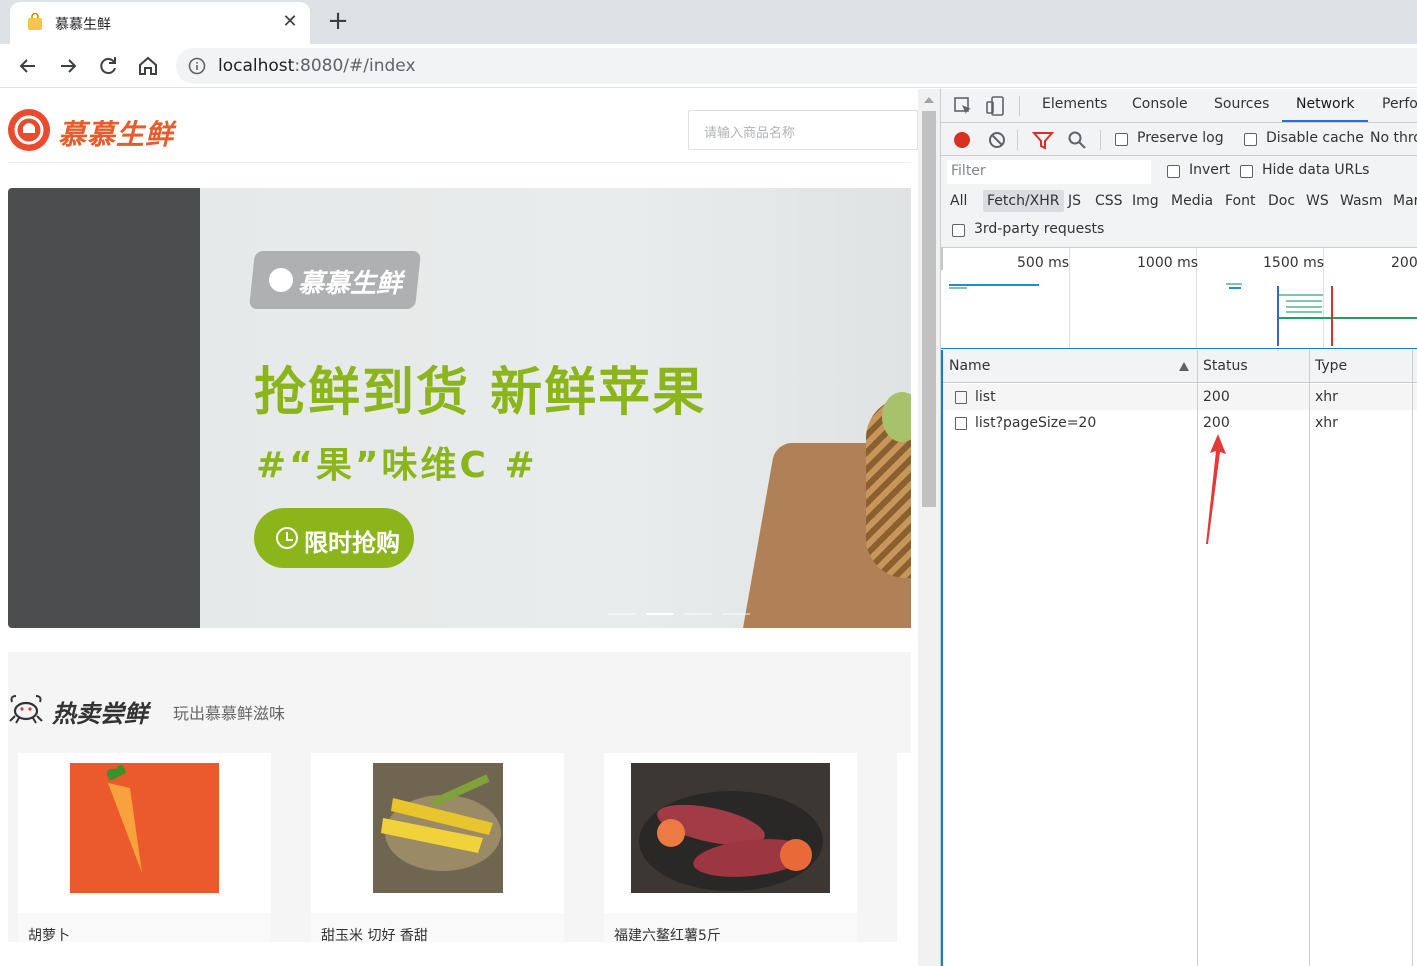  What do you see at coordinates (730, 828) in the screenshot?
I see `sweet-potato-image` at bounding box center [730, 828].